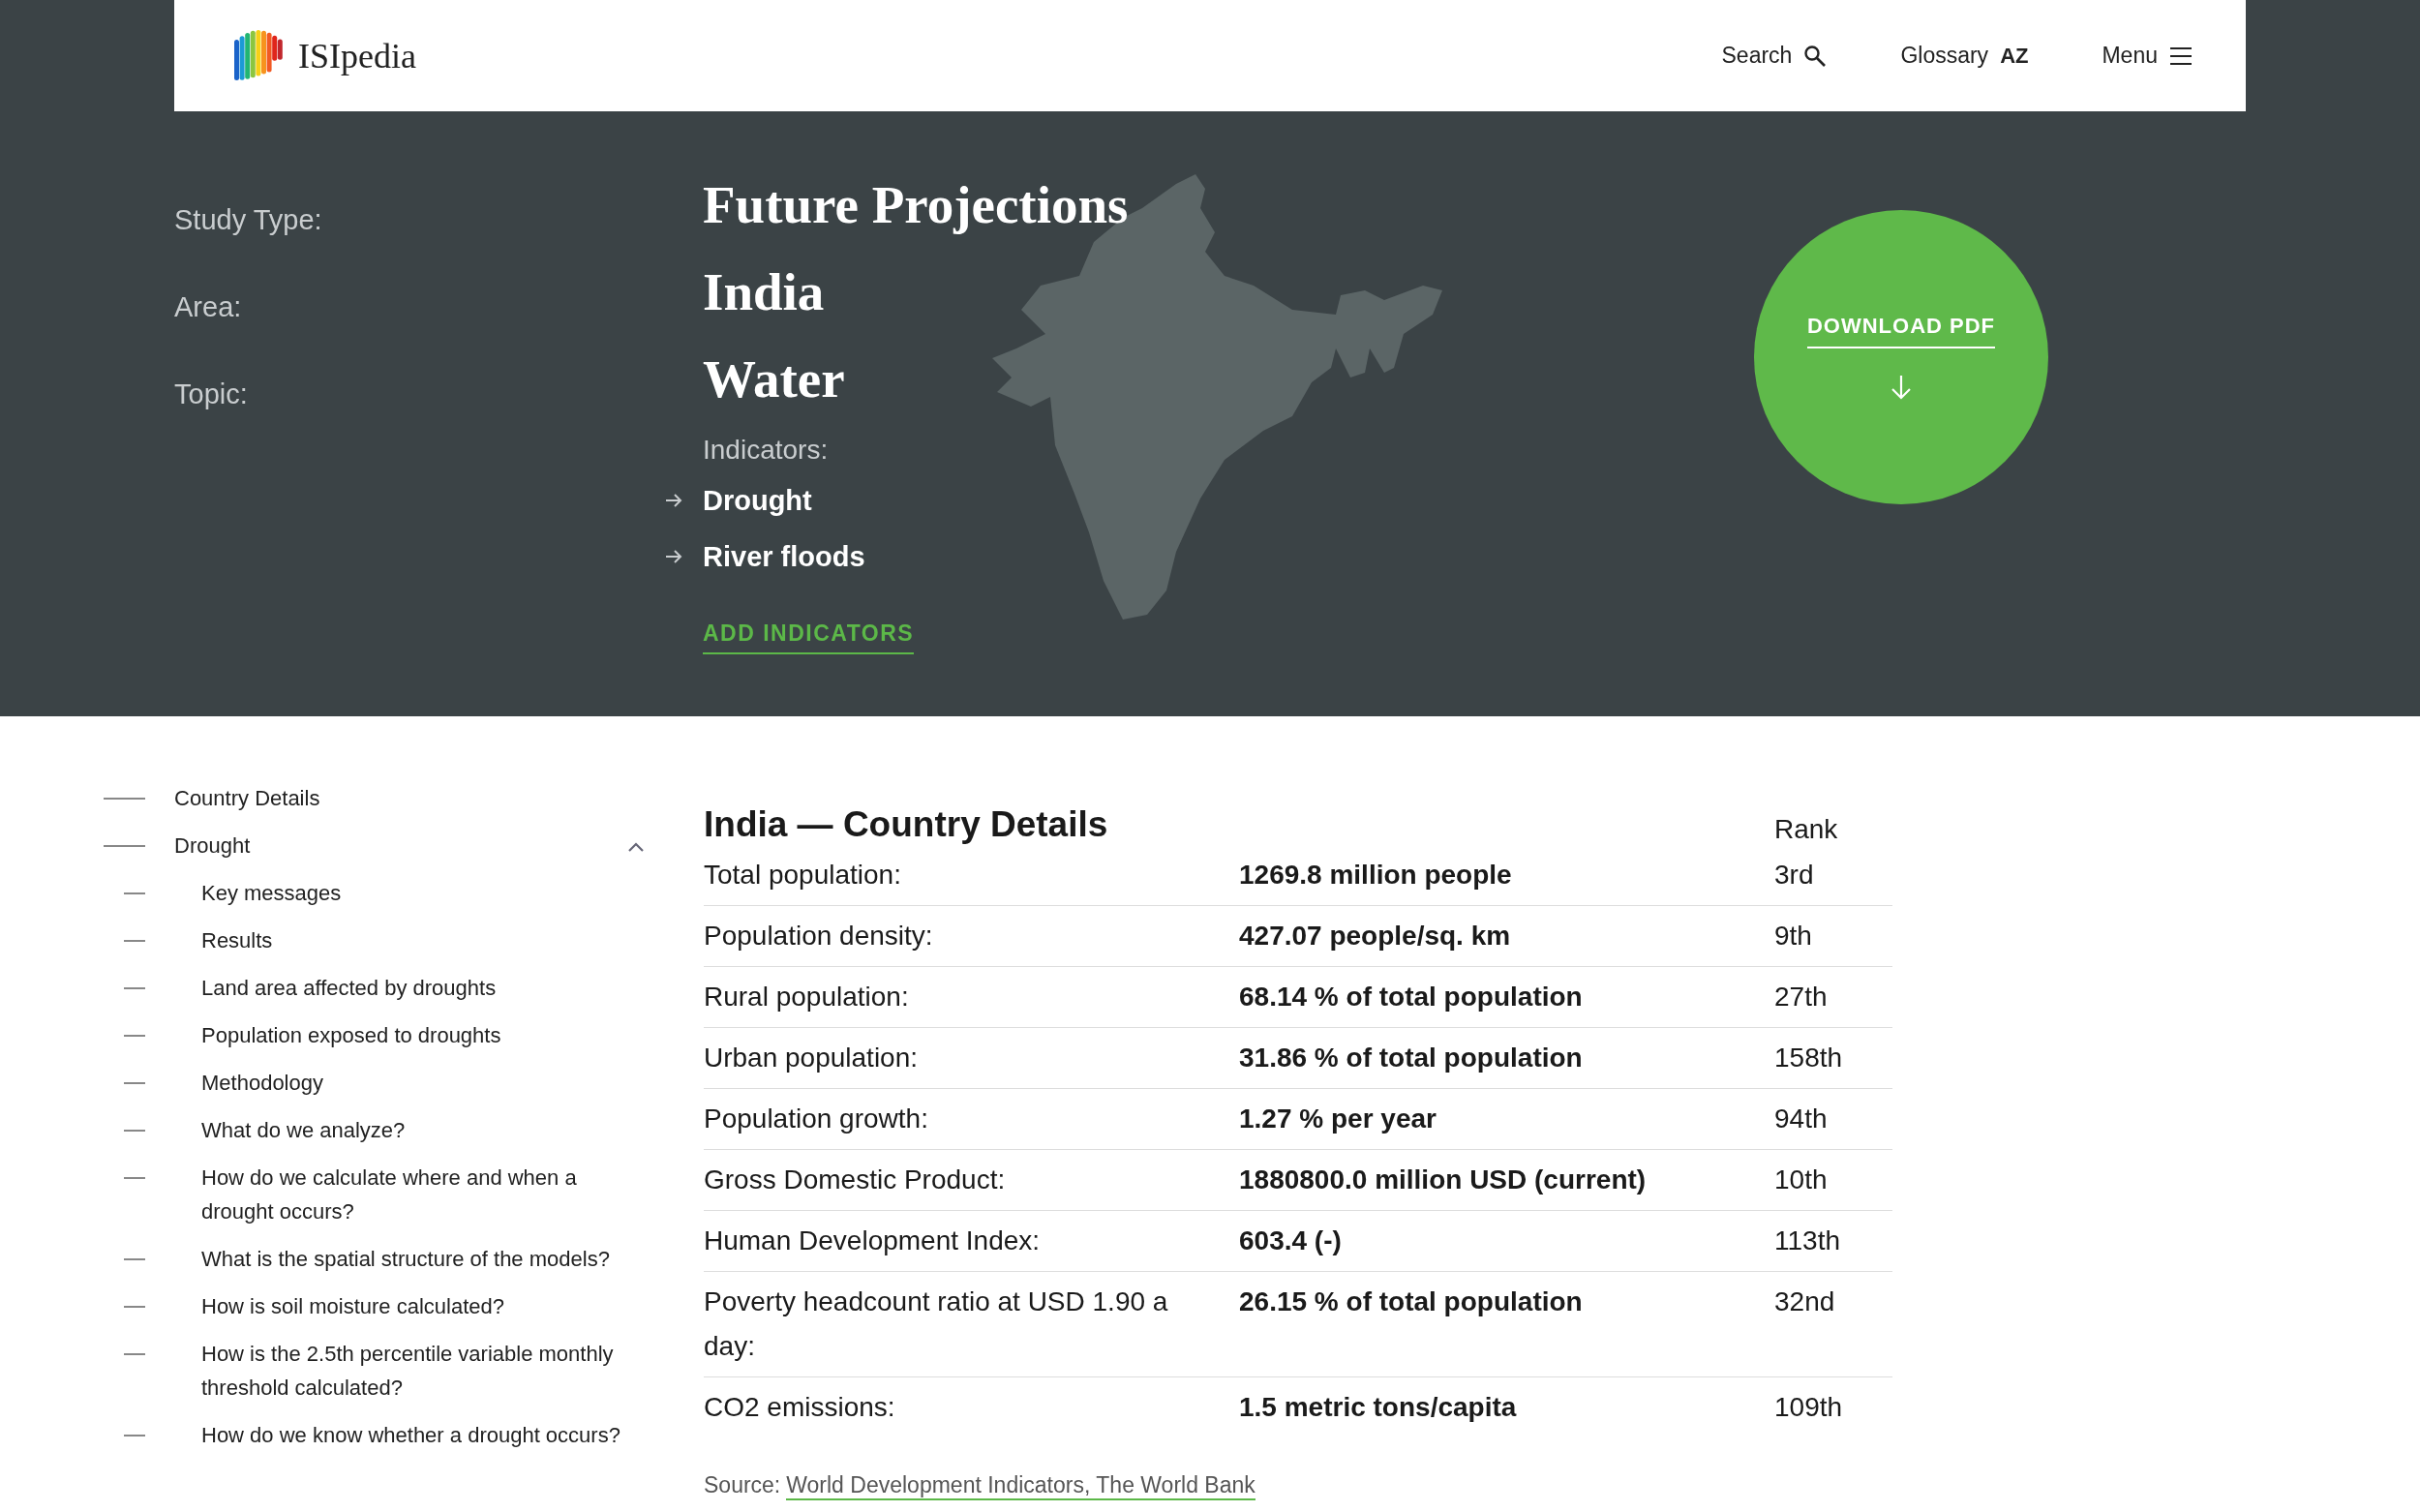  Describe the element at coordinates (1443, 1180) in the screenshot. I see `table-cell-text: 1880800.0 million USD (current)` at that location.